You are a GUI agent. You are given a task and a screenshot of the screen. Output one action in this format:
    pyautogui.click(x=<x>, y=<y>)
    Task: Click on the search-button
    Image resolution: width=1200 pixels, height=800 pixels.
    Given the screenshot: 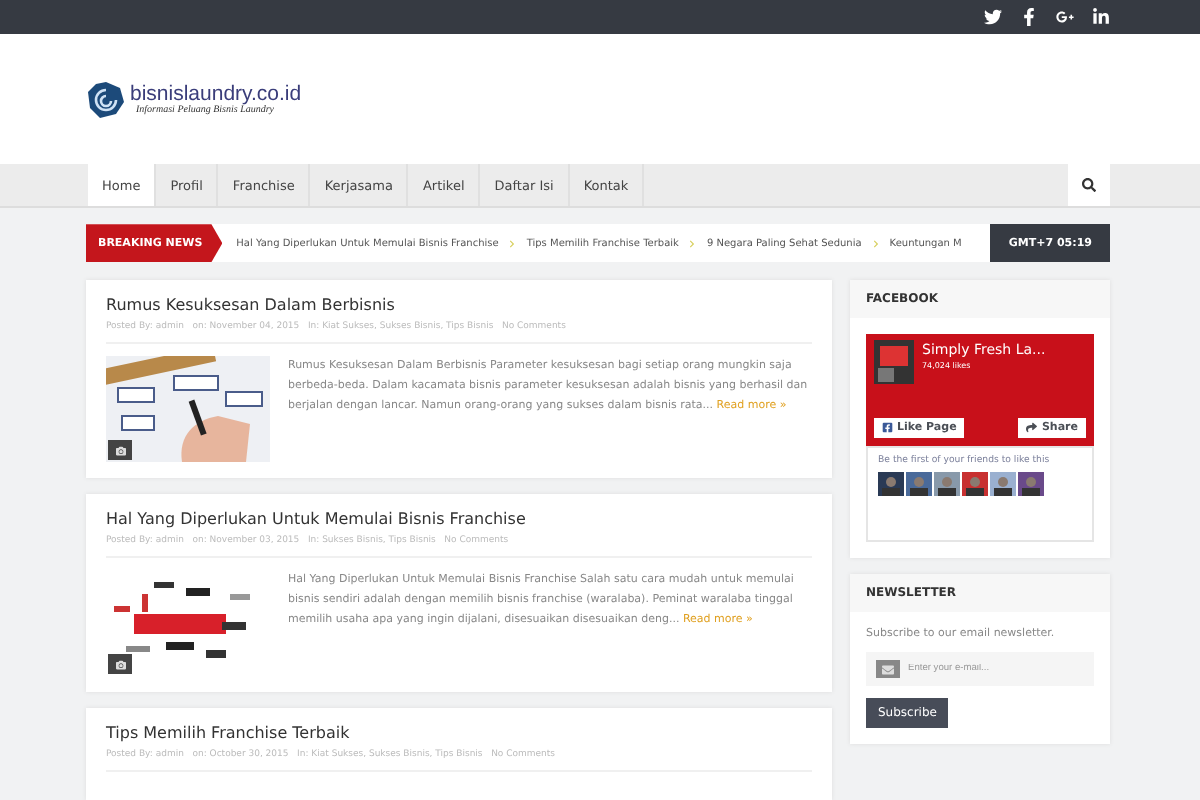 What is the action you would take?
    pyautogui.click(x=1089, y=185)
    